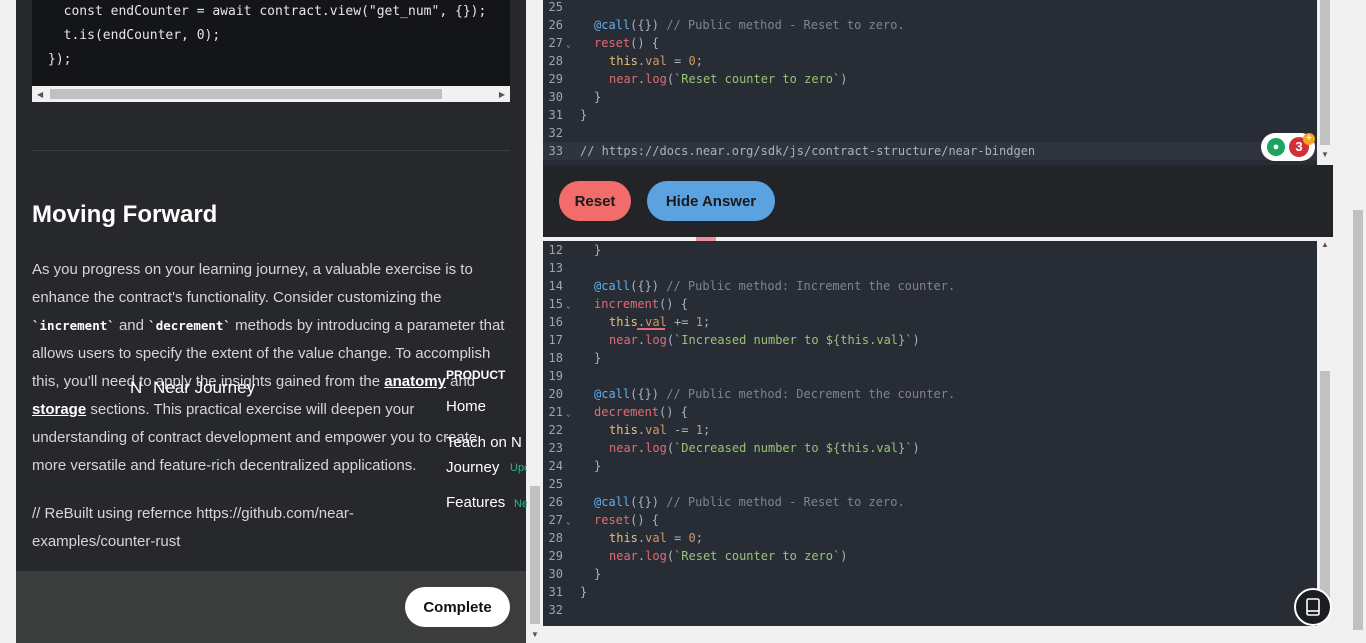  I want to click on page-vertical-scrollbar, so click(1358, 321).